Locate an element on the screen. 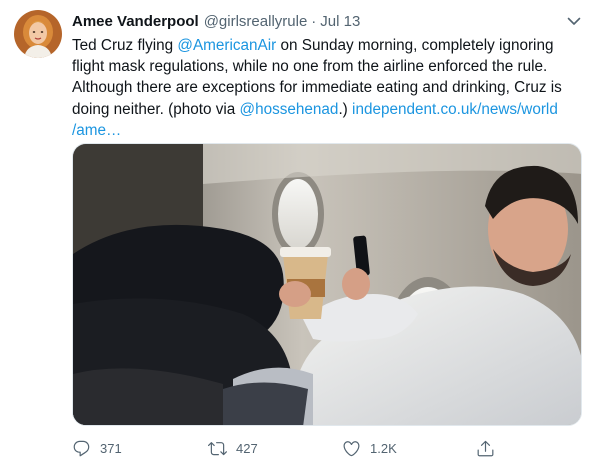 The width and height of the screenshot is (597, 474). reply-count: 371 is located at coordinates (111, 448).